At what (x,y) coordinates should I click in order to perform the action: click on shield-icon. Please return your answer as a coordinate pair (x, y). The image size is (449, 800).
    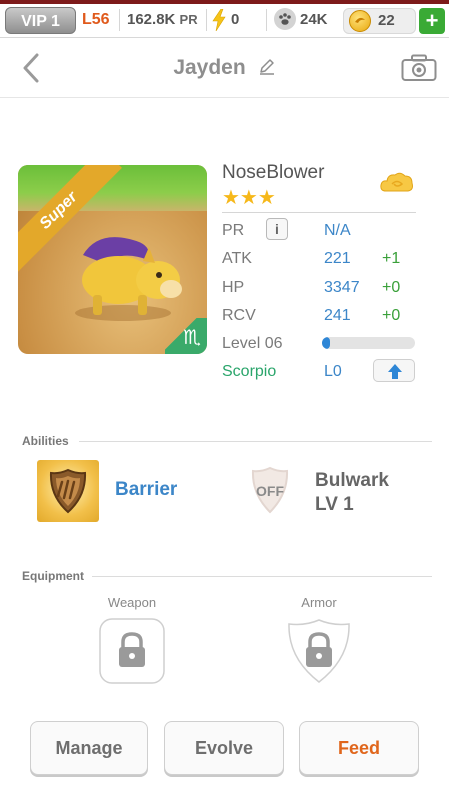
    Looking at the image, I should click on (68, 491).